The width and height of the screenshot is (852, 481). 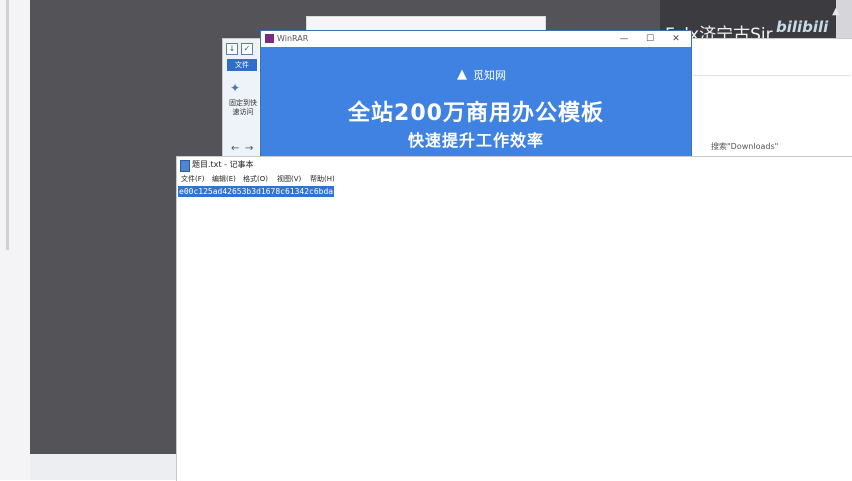 I want to click on ad-brand: 觅知网, so click(x=489, y=75).